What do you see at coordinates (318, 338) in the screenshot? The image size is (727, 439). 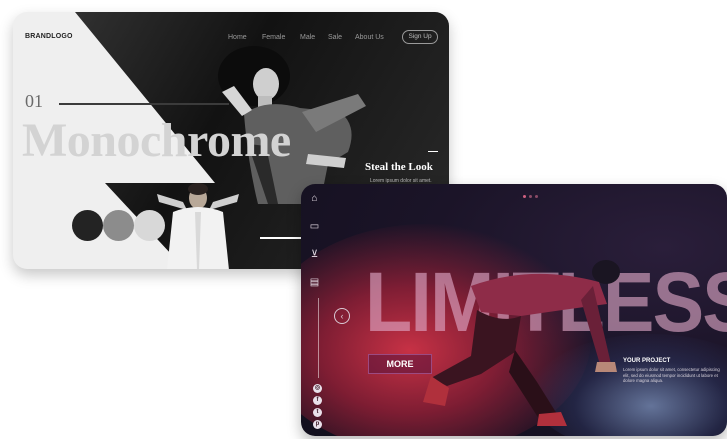 I see `sidebar-divider` at bounding box center [318, 338].